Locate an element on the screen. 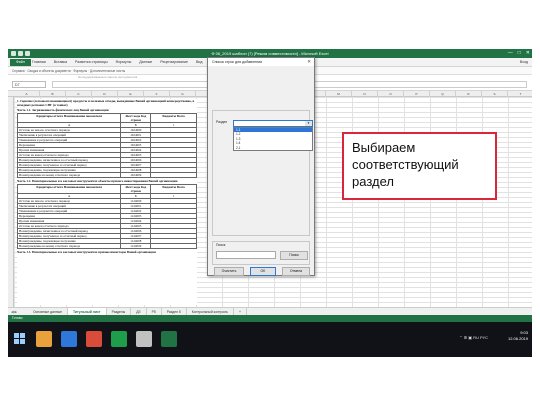 The width and height of the screenshot is (540, 405). razdel-option: 2.1 is located at coordinates (273, 148).